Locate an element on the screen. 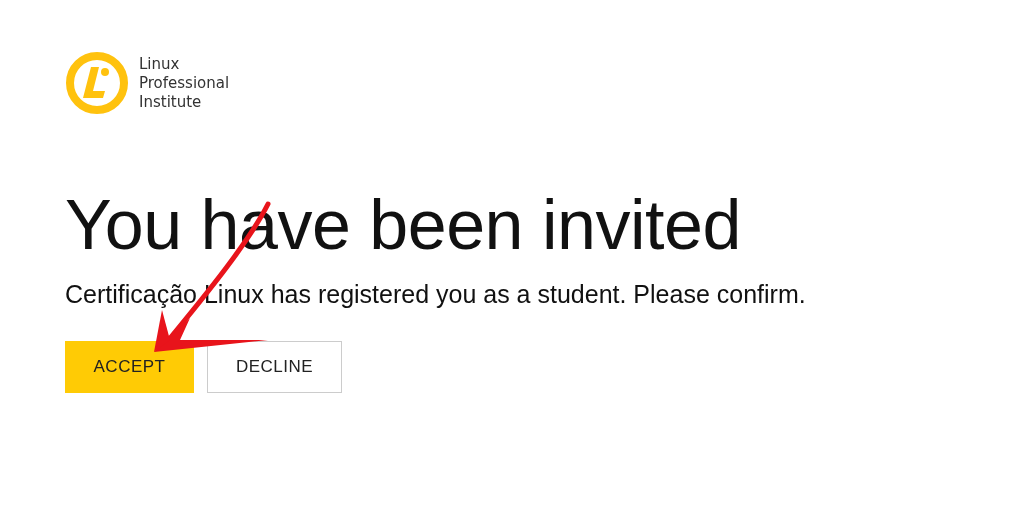 This screenshot has width=1024, height=508. logo-icon is located at coordinates (97, 83).